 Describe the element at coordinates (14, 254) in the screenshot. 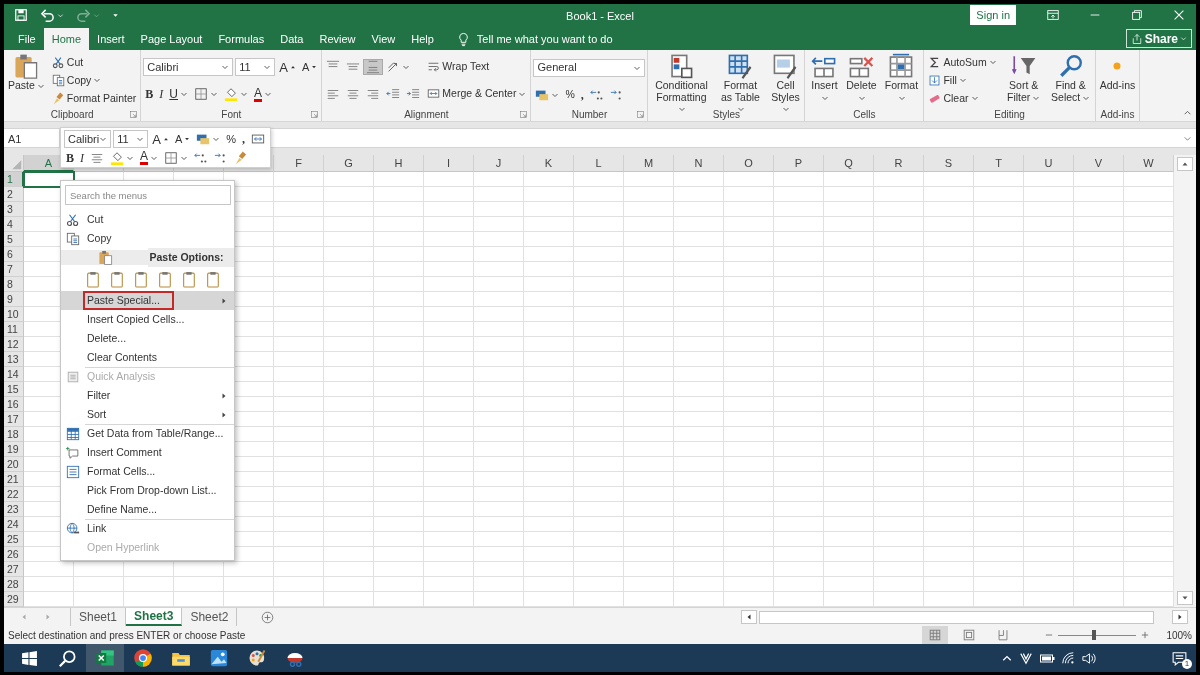

I see `row-header: 6` at that location.